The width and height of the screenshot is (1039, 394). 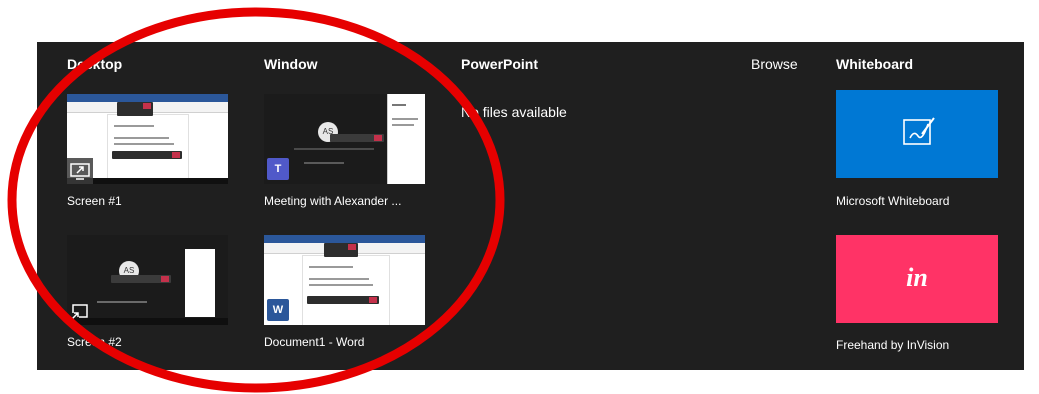 What do you see at coordinates (291, 64) in the screenshot?
I see `window-header: Window` at bounding box center [291, 64].